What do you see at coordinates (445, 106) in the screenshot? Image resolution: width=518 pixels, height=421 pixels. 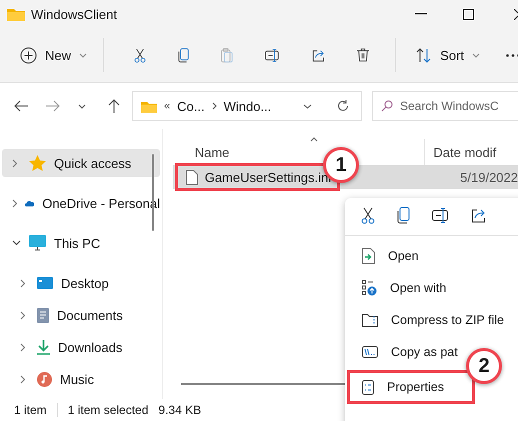 I see `search-field: Search WindowsC` at bounding box center [445, 106].